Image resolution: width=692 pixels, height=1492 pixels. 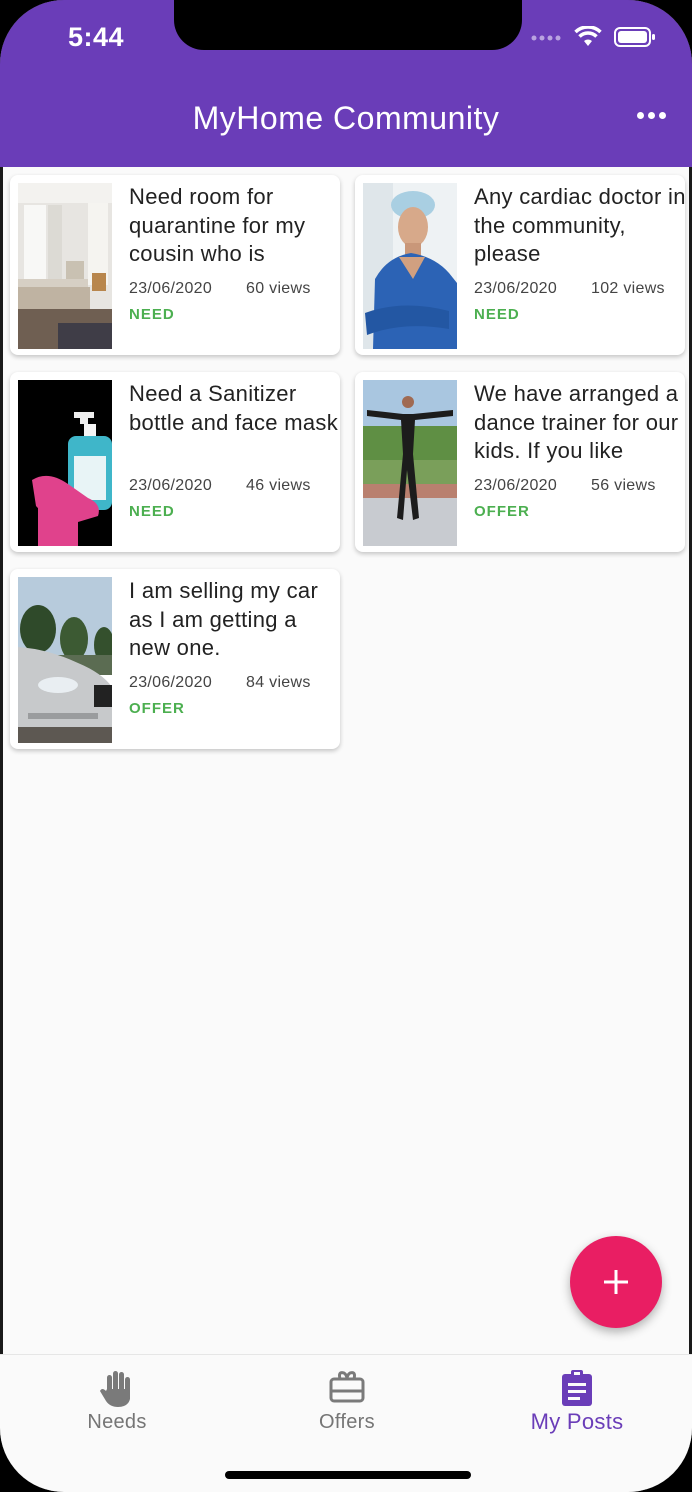 I want to click on gift-card-icon, so click(x=347, y=1387).